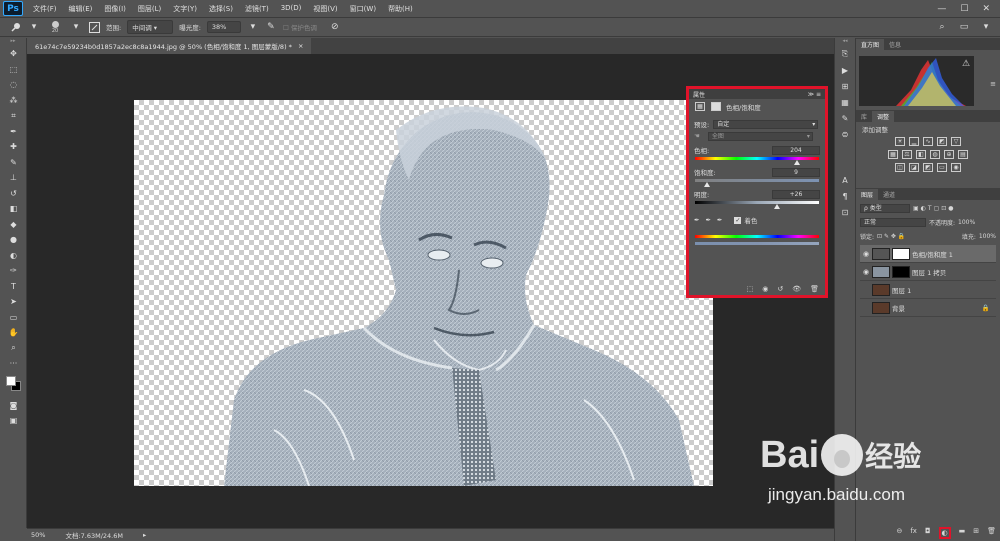 The height and width of the screenshot is (541, 1000). What do you see at coordinates (928, 254) in the screenshot?
I see `layer-row: ◉ 色相/饱和度 1` at bounding box center [928, 254].